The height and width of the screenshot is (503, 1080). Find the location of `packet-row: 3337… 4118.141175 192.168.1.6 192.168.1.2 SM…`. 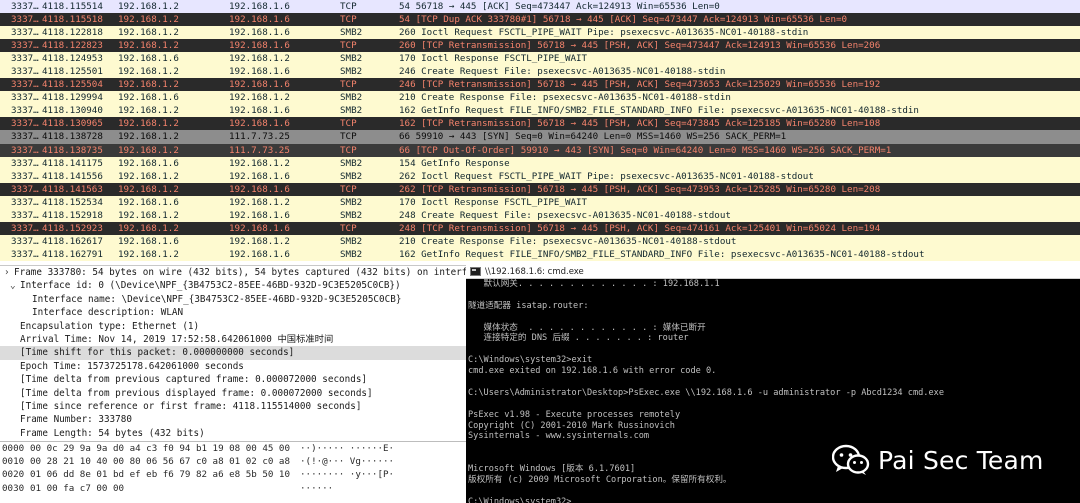

packet-row: 3337… 4118.141175 192.168.1.6 192.168.1.2 SM… is located at coordinates (540, 163).